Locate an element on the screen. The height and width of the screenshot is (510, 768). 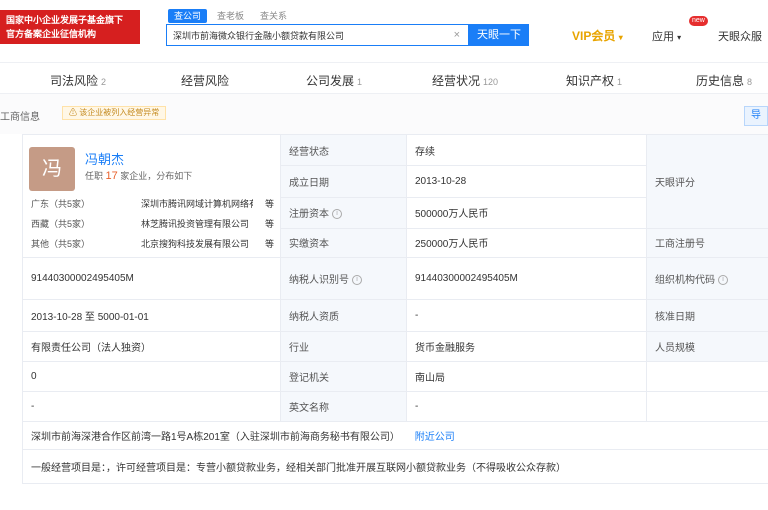
region-name: 广东（共5家） is located at coordinates (61, 204).